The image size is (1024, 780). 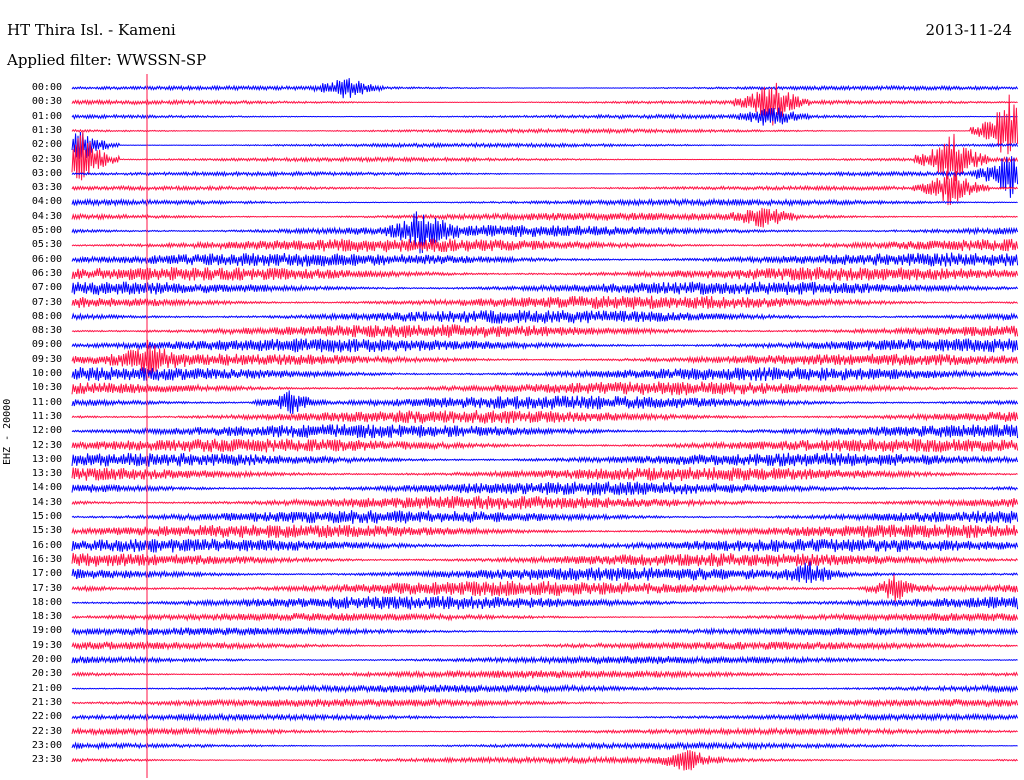 I want to click on trace-2000, so click(x=544, y=660).